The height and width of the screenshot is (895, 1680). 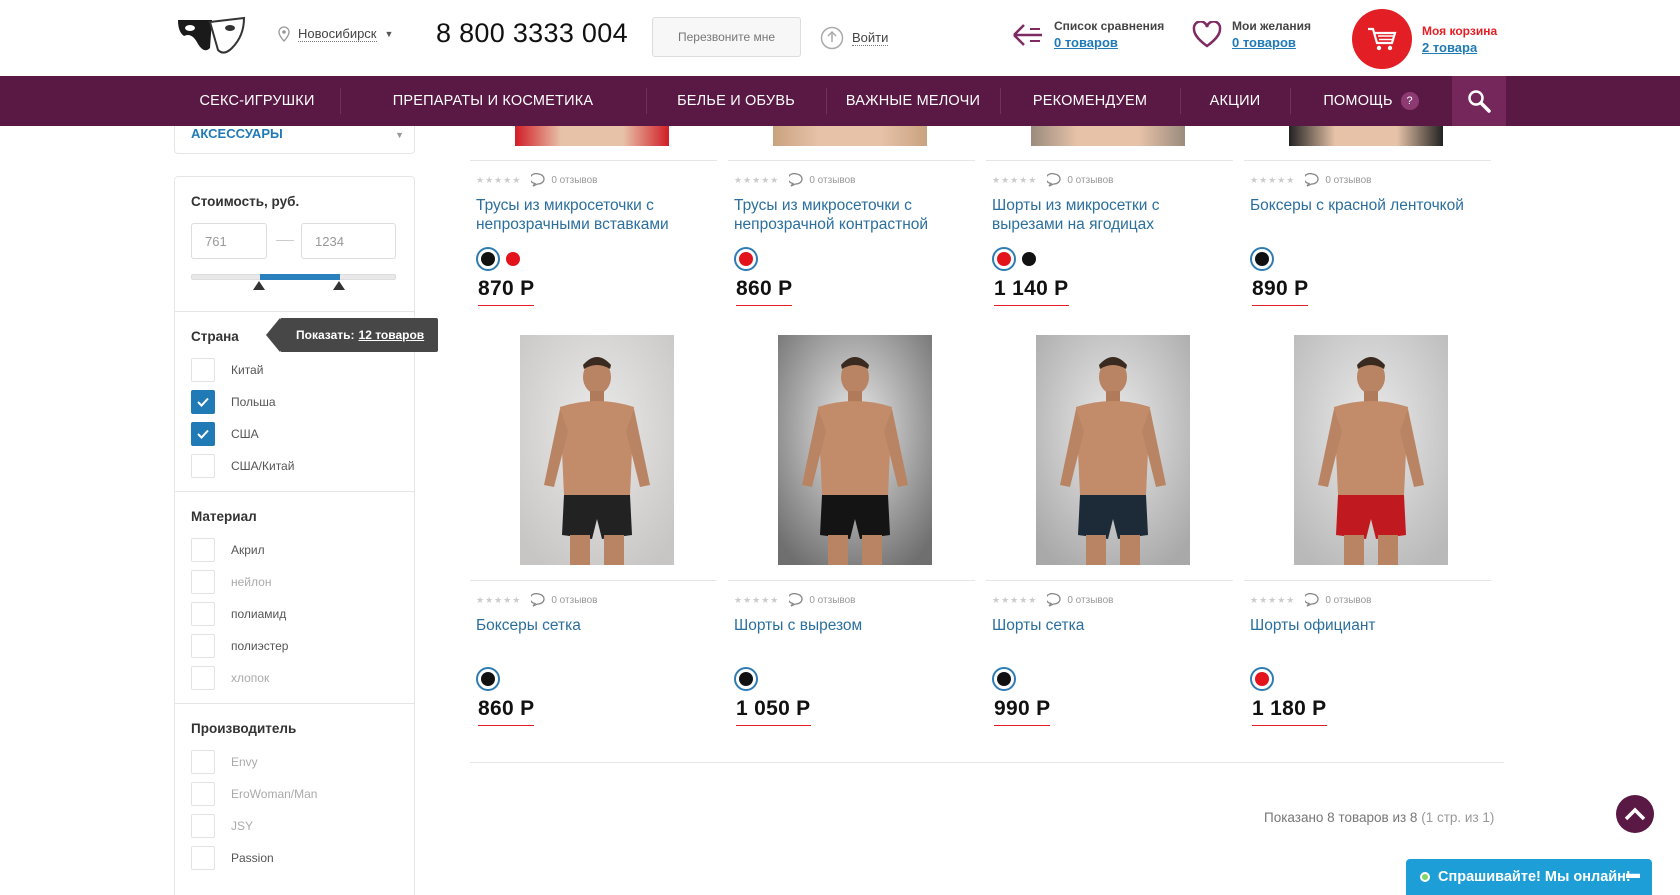 What do you see at coordinates (854, 38) in the screenshot?
I see `login-link: Войти` at bounding box center [854, 38].